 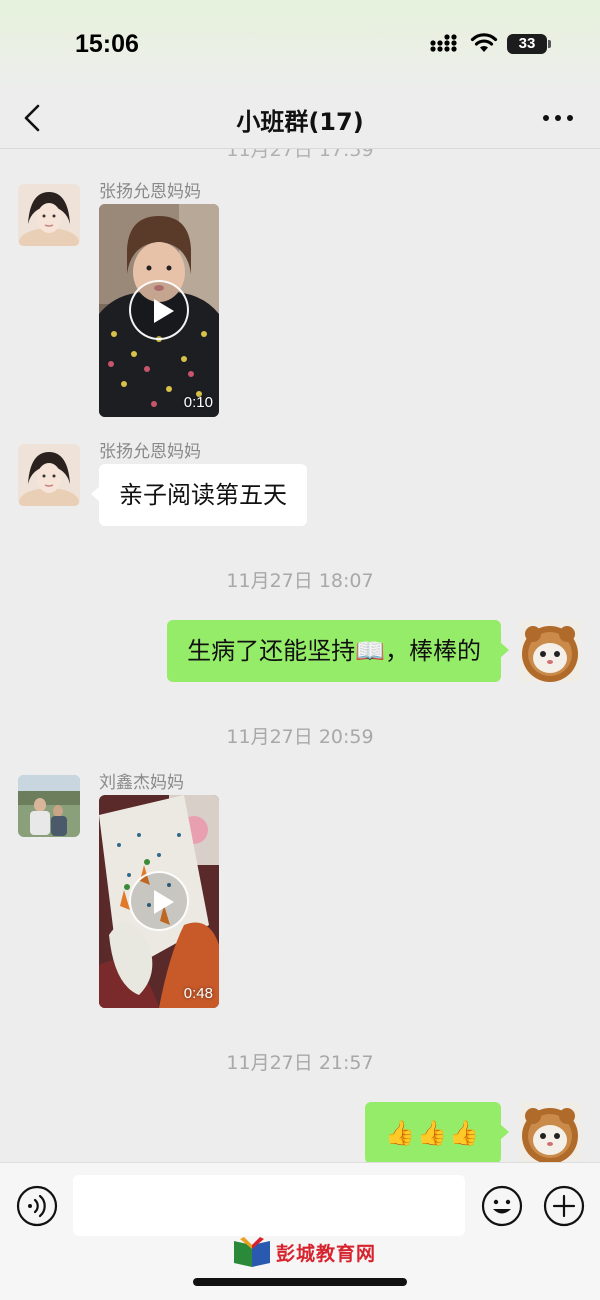 I want to click on battery-icon: 33, so click(x=527, y=44).